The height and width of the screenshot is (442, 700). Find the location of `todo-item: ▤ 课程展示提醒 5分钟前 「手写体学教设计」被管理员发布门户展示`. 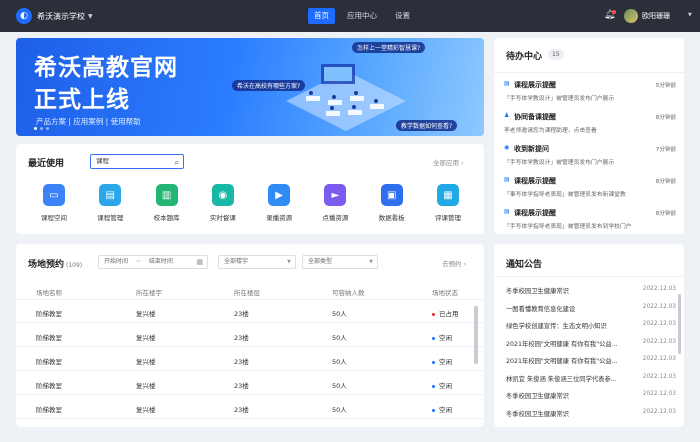

todo-item: ▤ 课程展示提醒 5分钟前 「手写体学教设计」被管理员发布门户展示 is located at coordinates (590, 91).